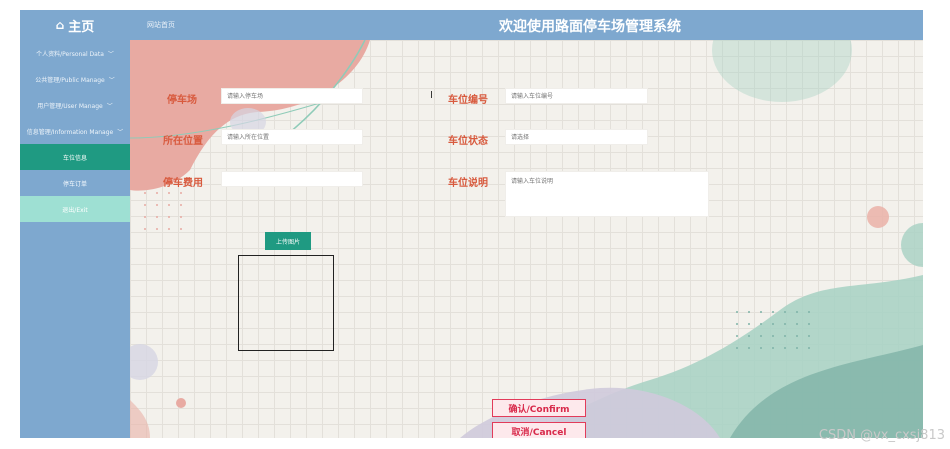  What do you see at coordinates (607, 194) in the screenshot?
I see `space-description-textarea` at bounding box center [607, 194].